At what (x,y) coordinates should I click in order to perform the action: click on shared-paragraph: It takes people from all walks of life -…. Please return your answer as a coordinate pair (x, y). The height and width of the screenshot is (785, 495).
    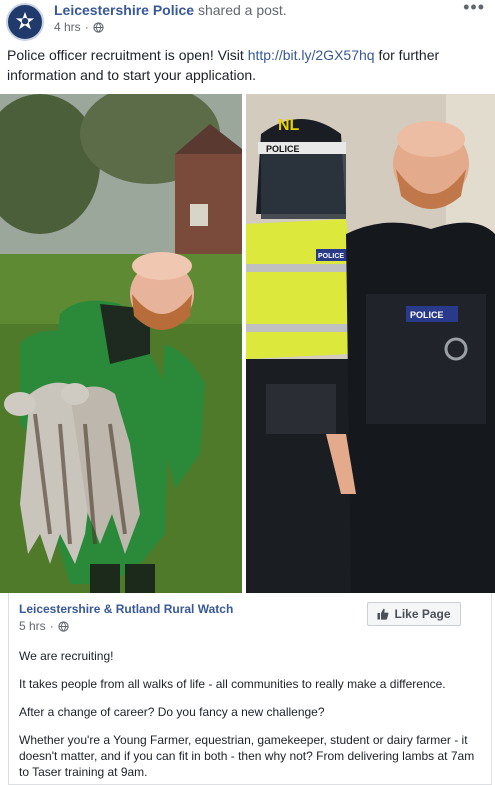
    Looking at the image, I should click on (232, 684).